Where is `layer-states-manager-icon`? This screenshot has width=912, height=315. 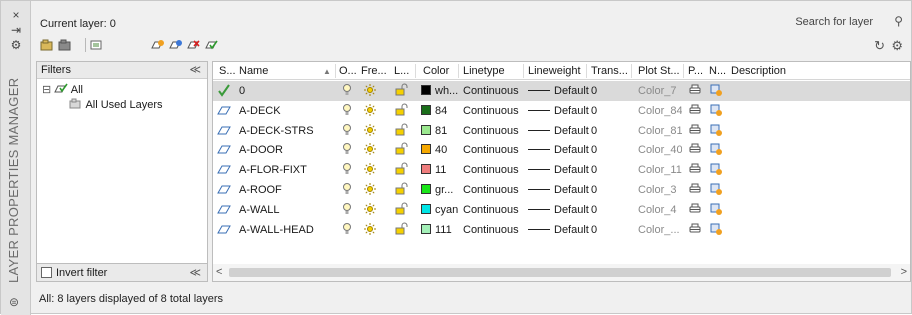
layer-states-manager-icon is located at coordinates (97, 45).